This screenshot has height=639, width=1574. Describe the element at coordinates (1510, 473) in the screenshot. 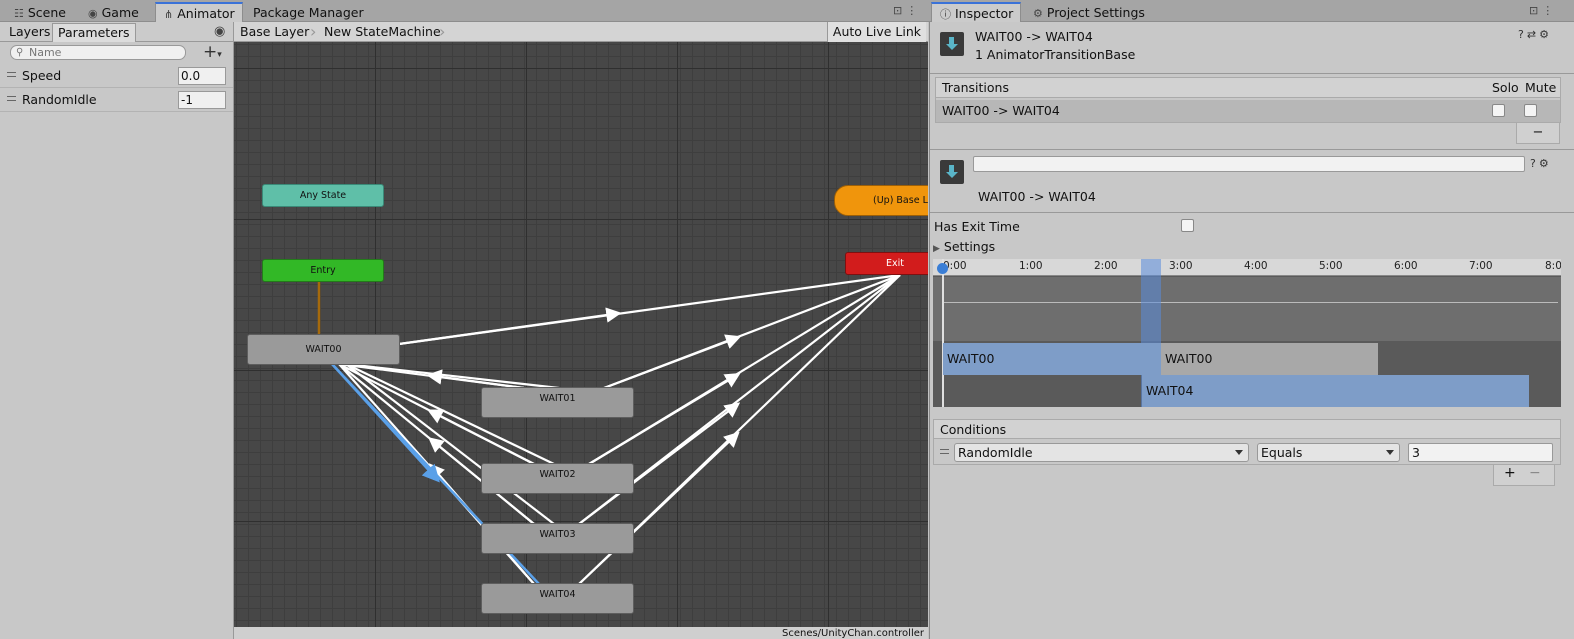

I see `add-condition-button: +` at that location.